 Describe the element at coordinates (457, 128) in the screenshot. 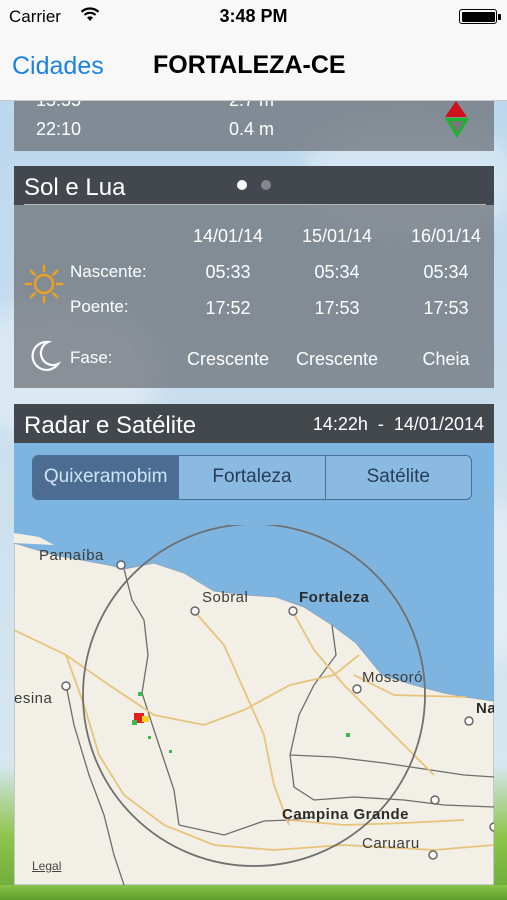

I see `tide-falling-icon` at that location.